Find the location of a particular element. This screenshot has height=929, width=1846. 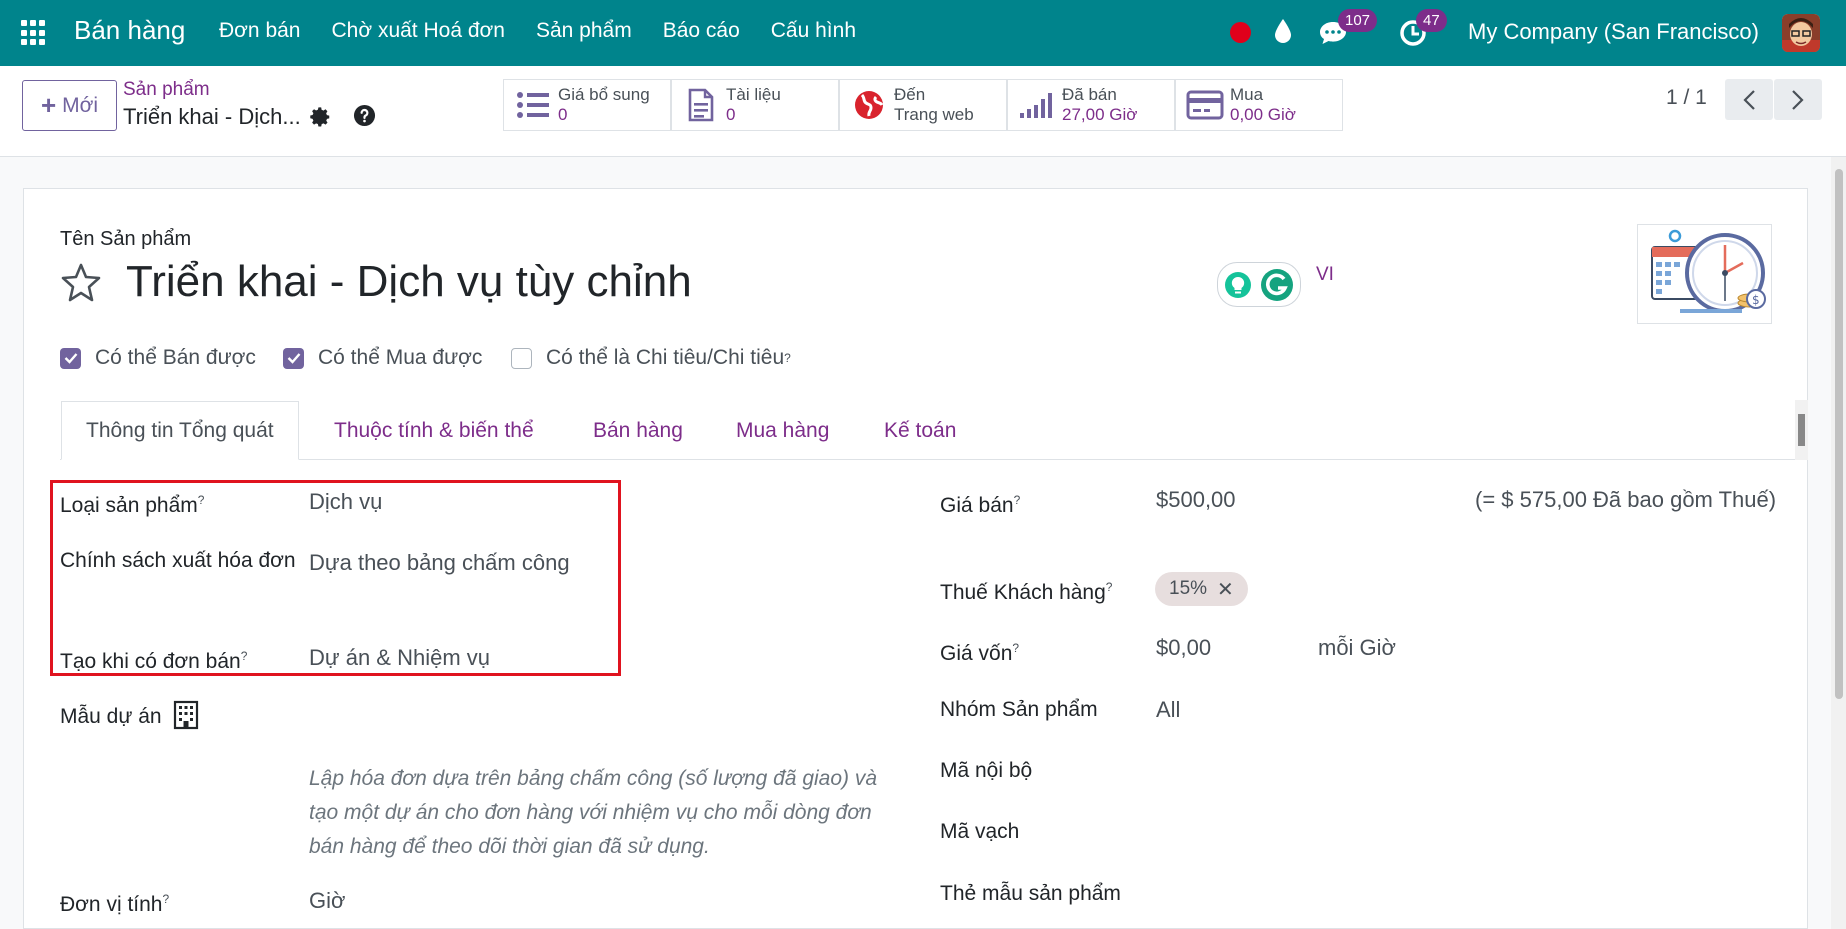

plus-icon: + is located at coordinates (48, 105).